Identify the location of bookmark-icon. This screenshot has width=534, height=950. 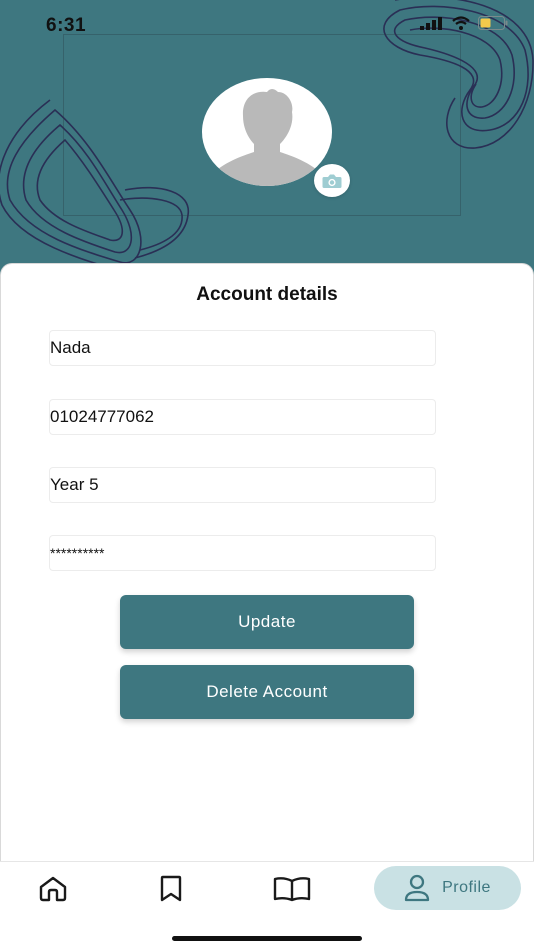
(171, 888).